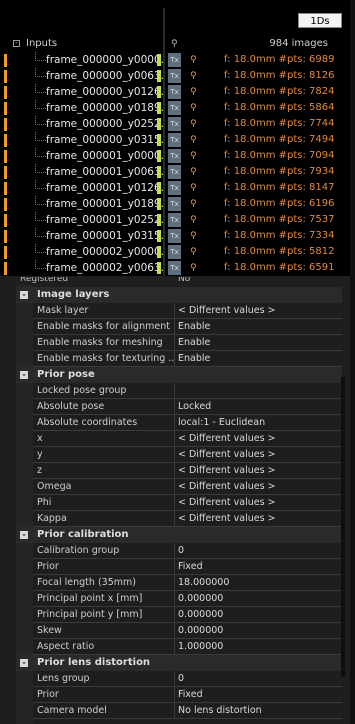 The width and height of the screenshot is (355, 724). What do you see at coordinates (221, 422) in the screenshot?
I see `property-value: local:1 - Euclidean` at bounding box center [221, 422].